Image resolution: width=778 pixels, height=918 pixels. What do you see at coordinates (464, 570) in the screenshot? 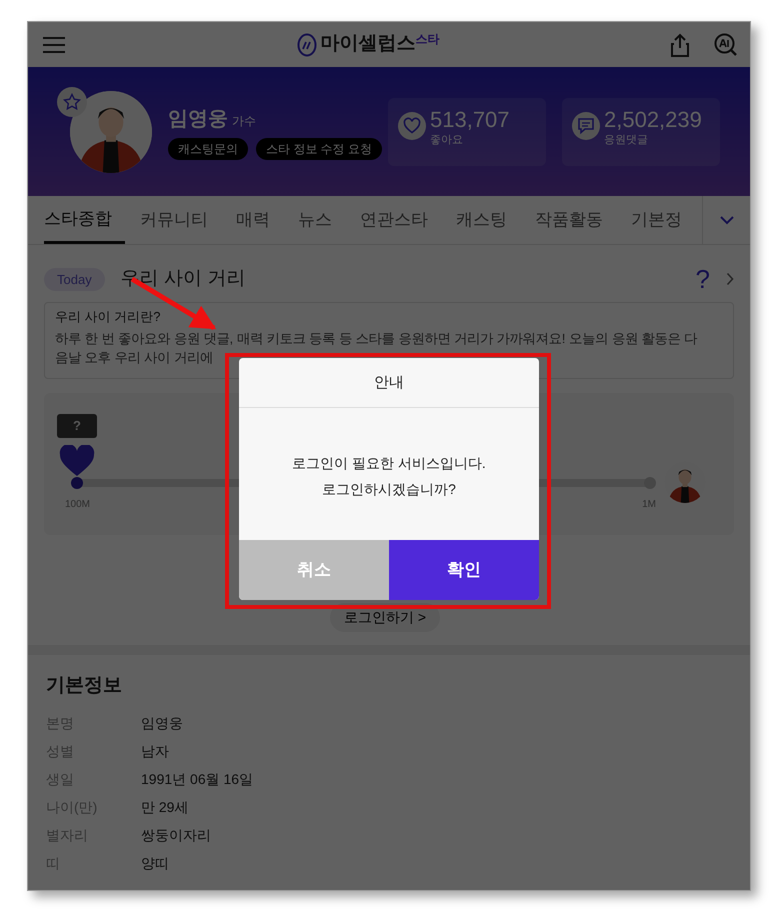
I see `confirm-button: 확인` at bounding box center [464, 570].